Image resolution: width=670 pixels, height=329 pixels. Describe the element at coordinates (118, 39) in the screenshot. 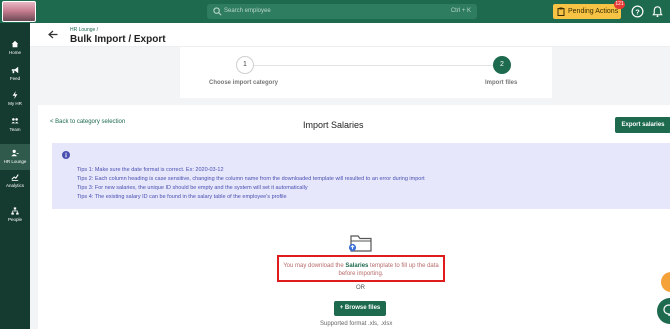

I see `page-title: Bulk Import / Export` at that location.